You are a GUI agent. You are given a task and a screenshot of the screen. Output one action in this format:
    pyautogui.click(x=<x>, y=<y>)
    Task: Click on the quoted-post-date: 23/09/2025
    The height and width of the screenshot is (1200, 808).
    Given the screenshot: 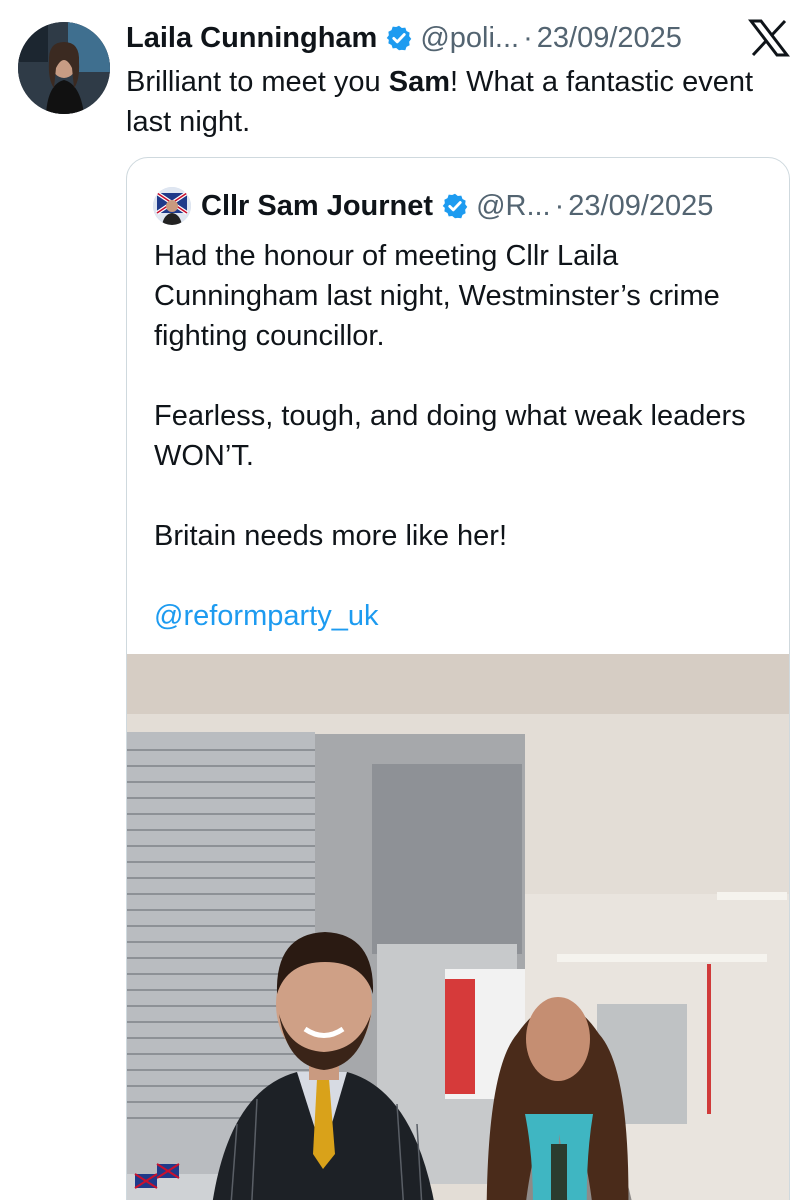 What is the action you would take?
    pyautogui.click(x=640, y=206)
    